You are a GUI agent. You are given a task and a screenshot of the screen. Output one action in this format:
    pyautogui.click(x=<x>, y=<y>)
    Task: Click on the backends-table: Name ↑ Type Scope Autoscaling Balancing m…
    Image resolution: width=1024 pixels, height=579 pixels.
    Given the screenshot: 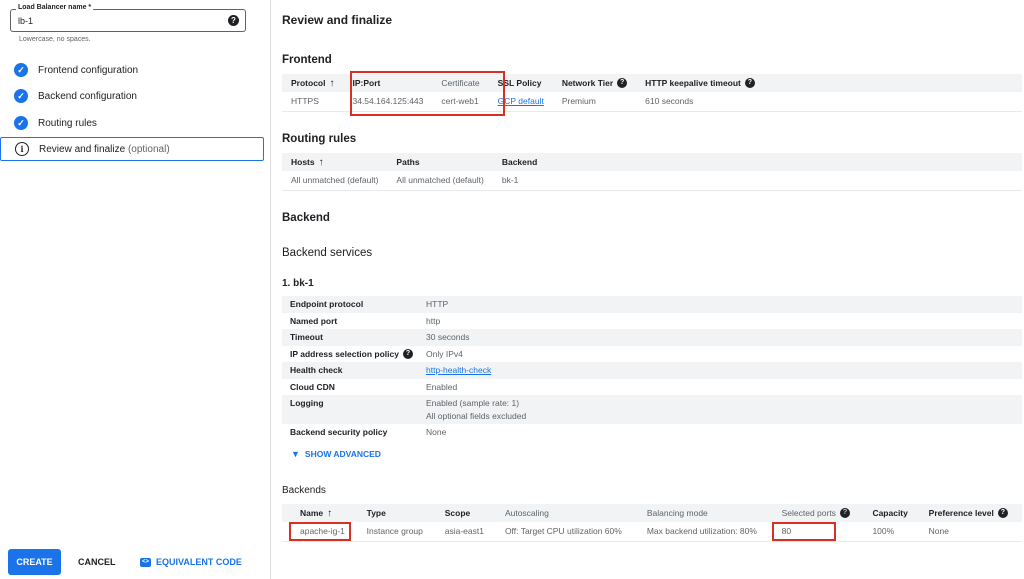 What is the action you would take?
    pyautogui.click(x=652, y=523)
    